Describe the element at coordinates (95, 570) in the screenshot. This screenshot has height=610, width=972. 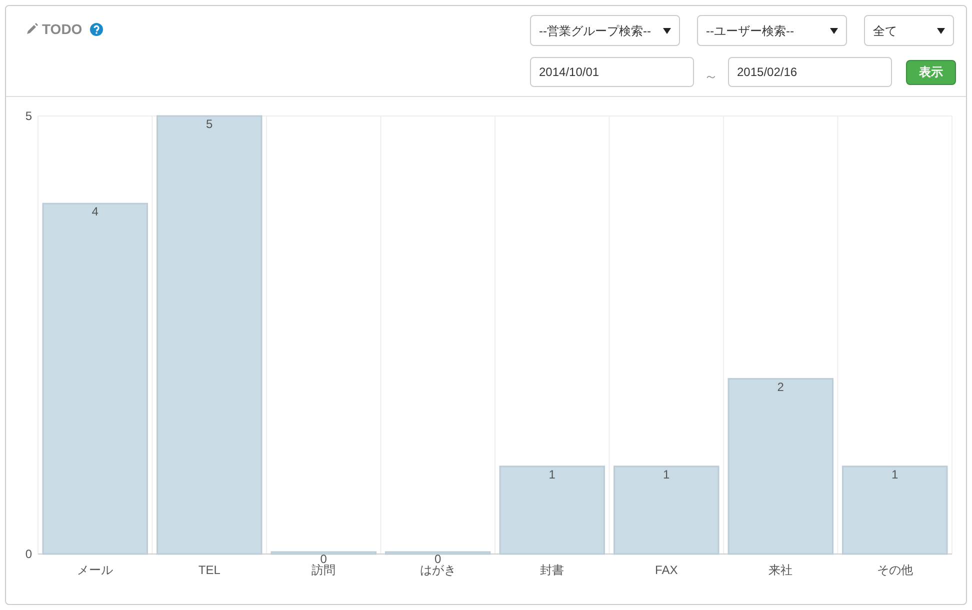
I see `category-label: メール` at that location.